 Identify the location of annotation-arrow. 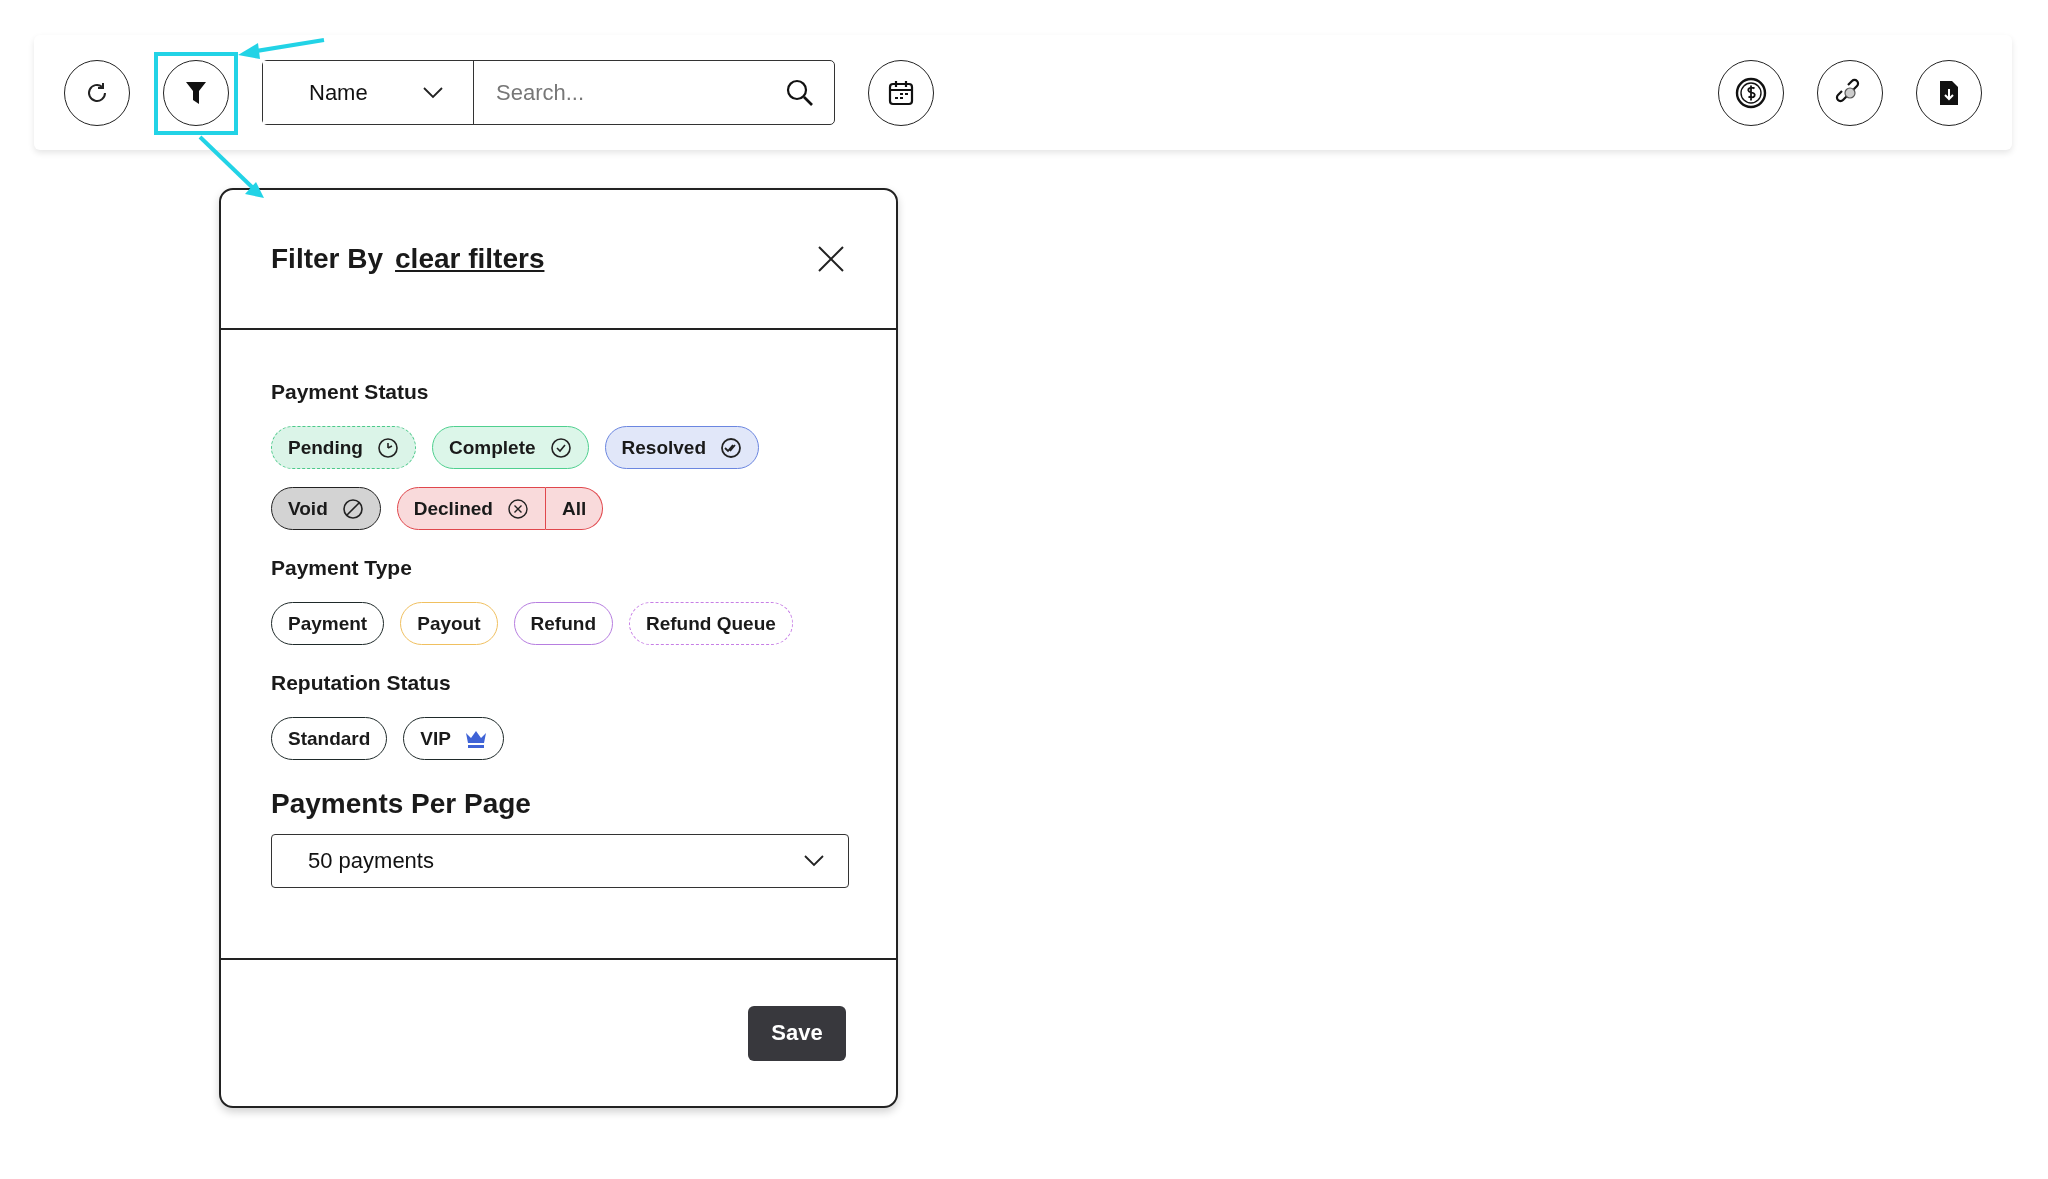
(231, 166).